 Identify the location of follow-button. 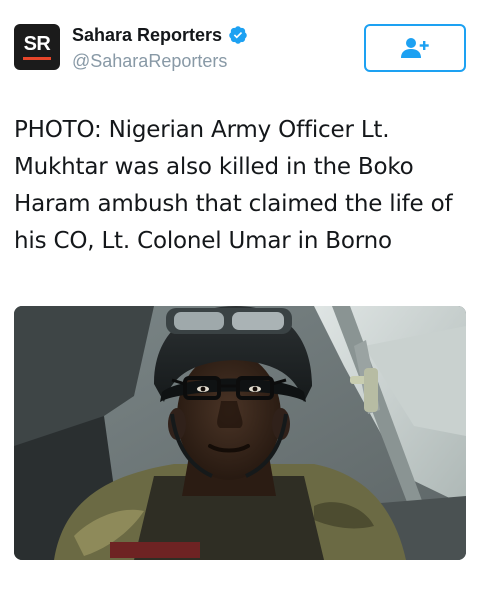
(415, 48).